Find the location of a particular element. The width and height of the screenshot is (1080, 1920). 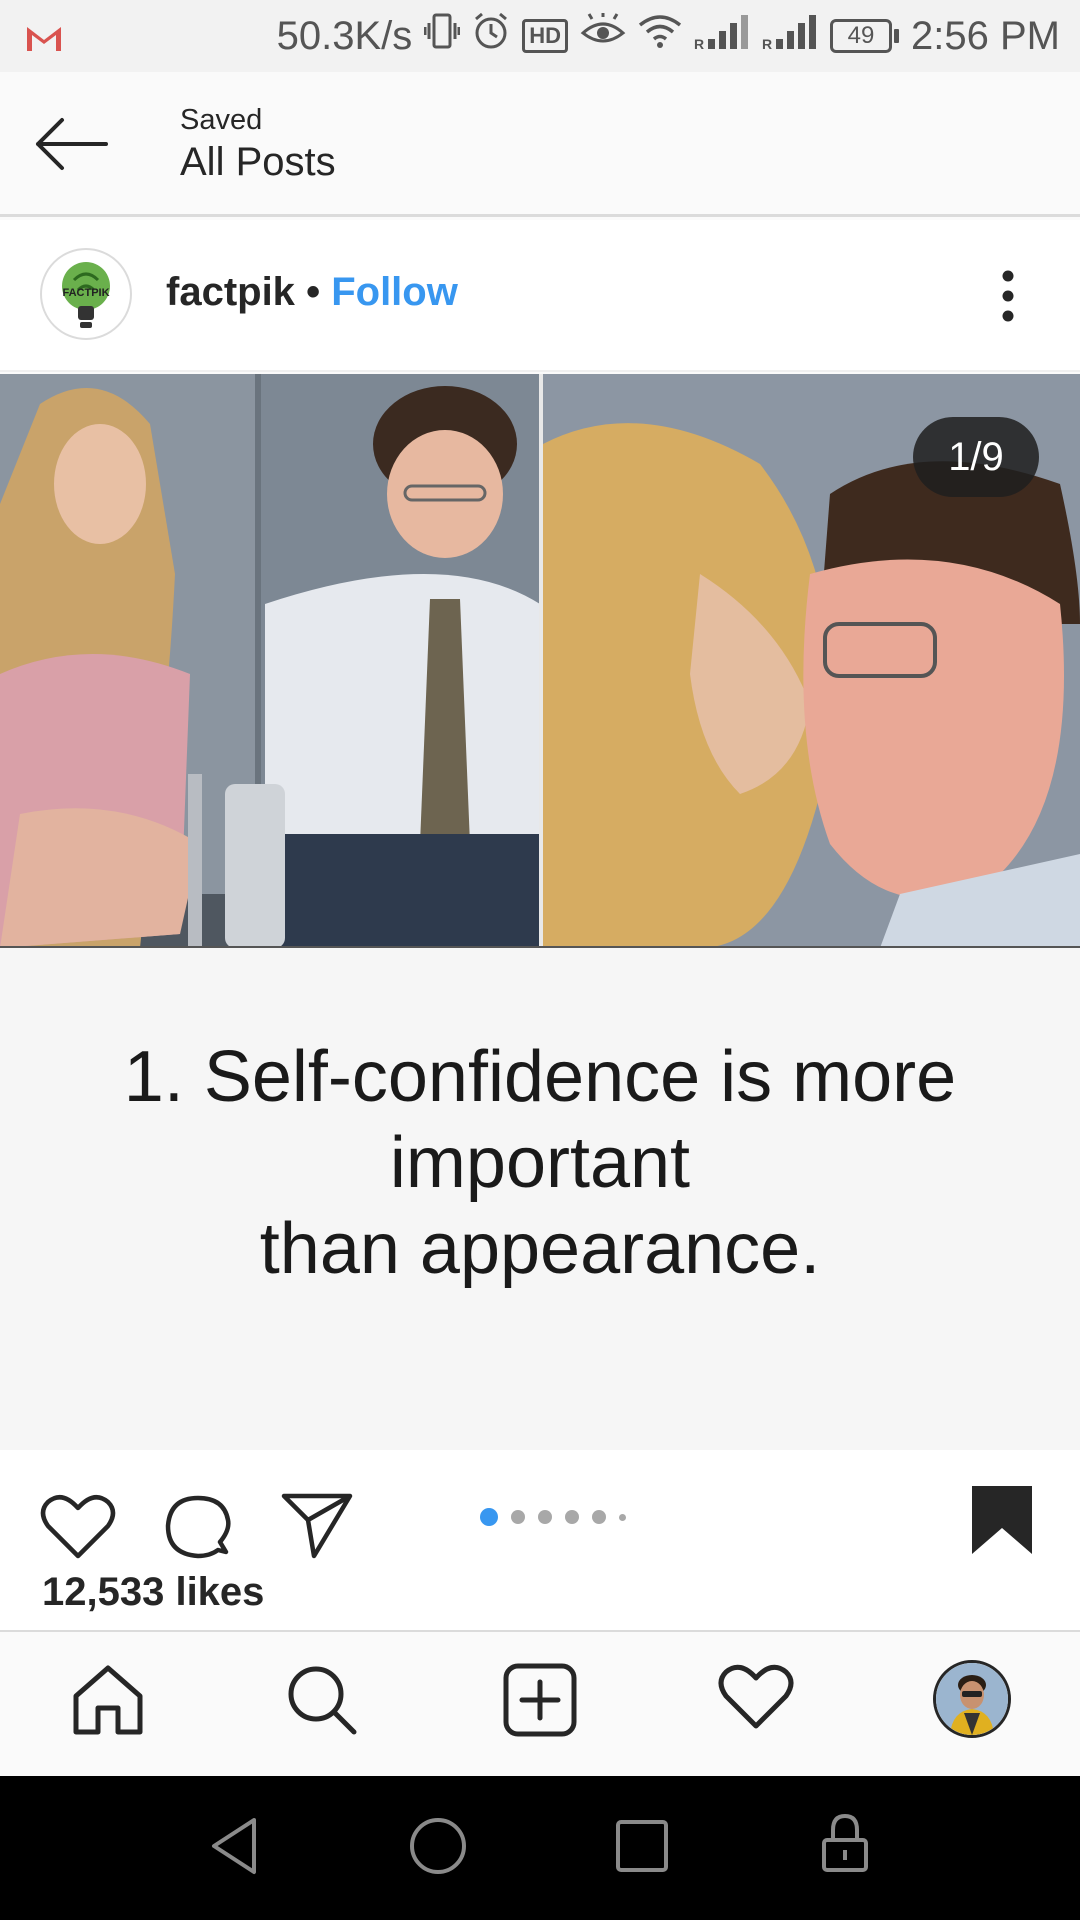

alarm-icon is located at coordinates (491, 36).